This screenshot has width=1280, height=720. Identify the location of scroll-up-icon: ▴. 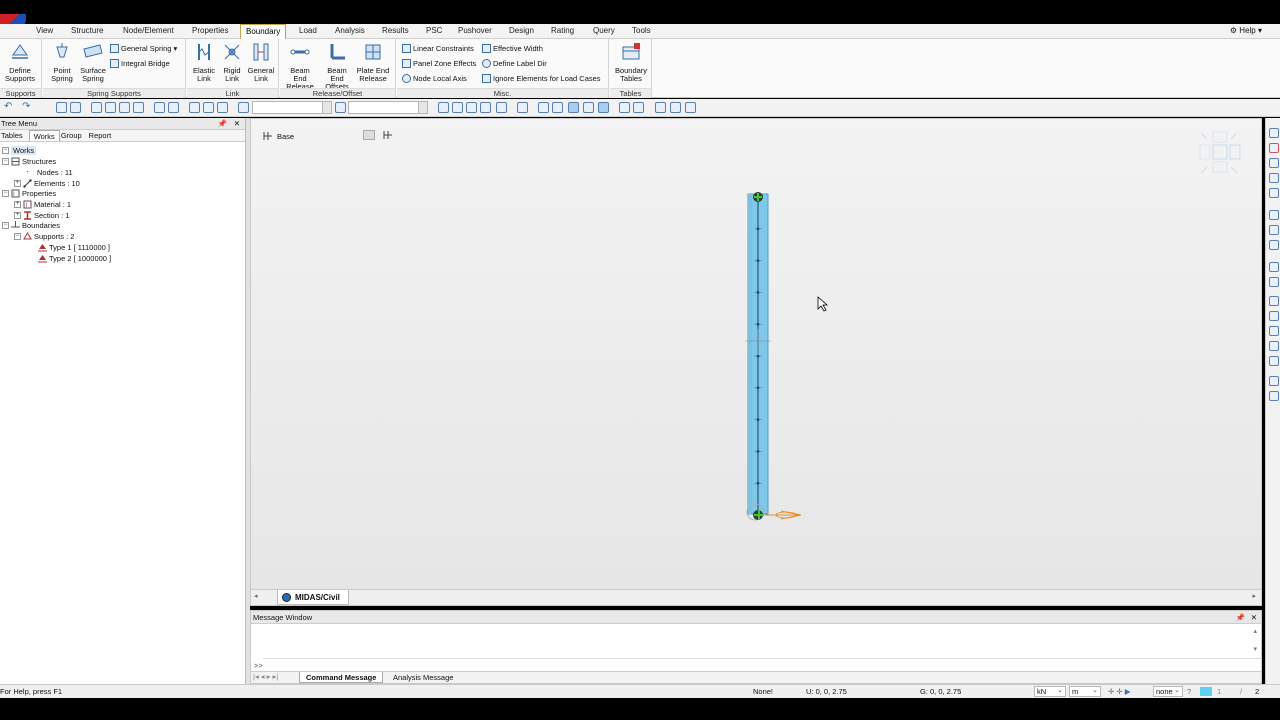
(1255, 631).